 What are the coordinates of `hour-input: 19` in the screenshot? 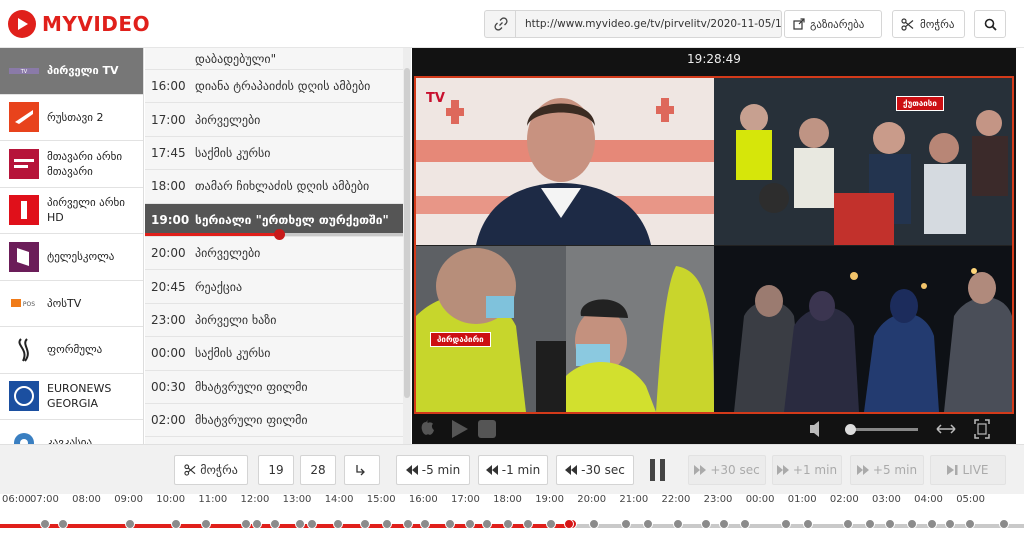 It's located at (276, 470).